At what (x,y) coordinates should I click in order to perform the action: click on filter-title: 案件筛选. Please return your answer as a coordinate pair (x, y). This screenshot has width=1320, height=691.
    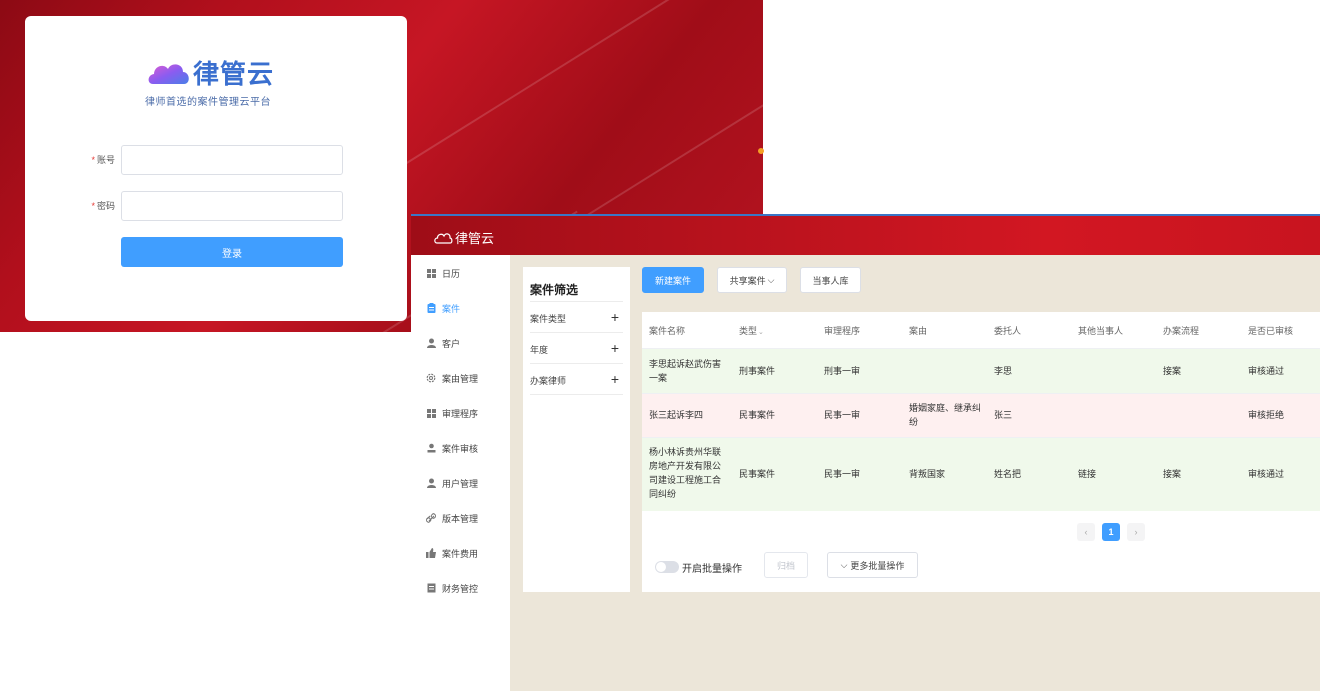
    Looking at the image, I should click on (554, 290).